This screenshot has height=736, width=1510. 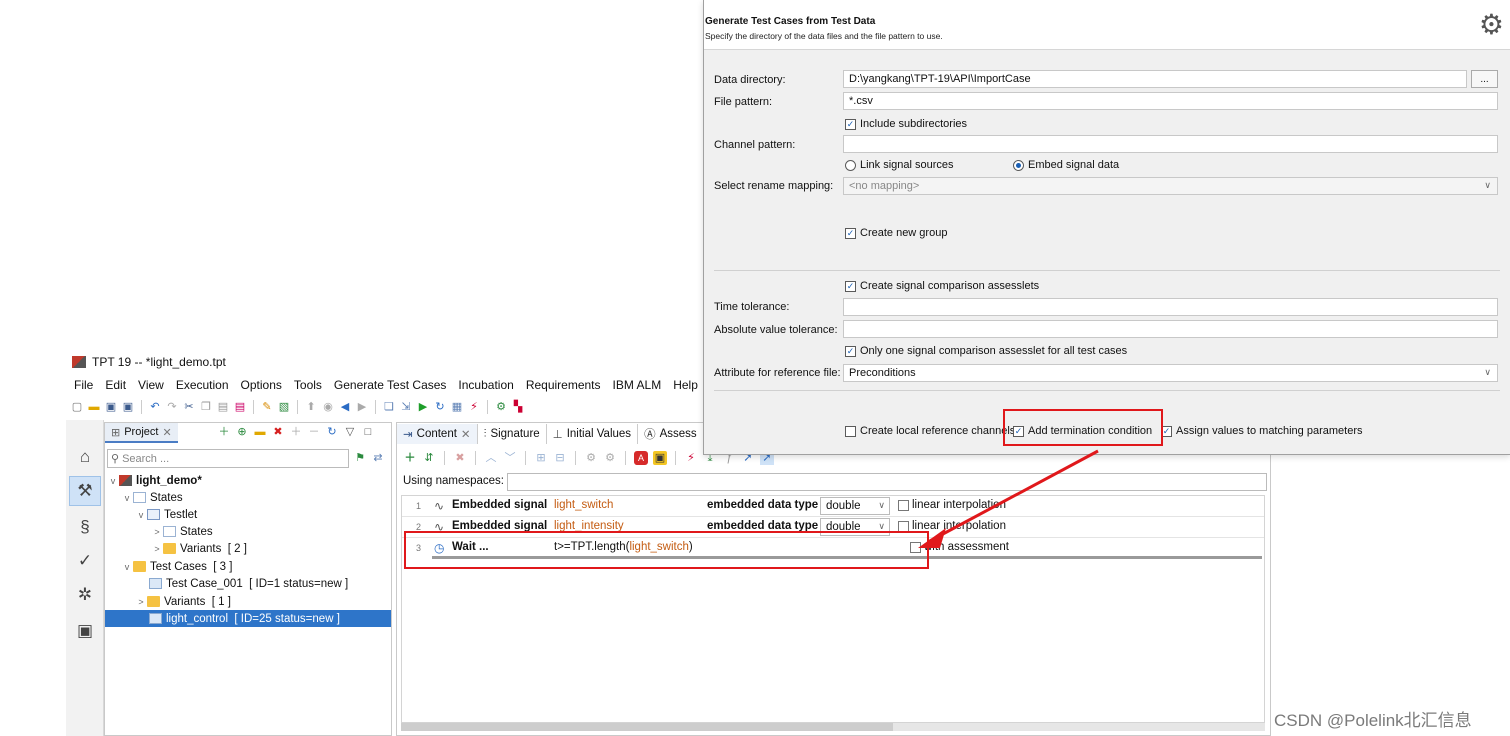 I want to click on link-signal-sources-radio: Link signal sources, so click(x=899, y=165).